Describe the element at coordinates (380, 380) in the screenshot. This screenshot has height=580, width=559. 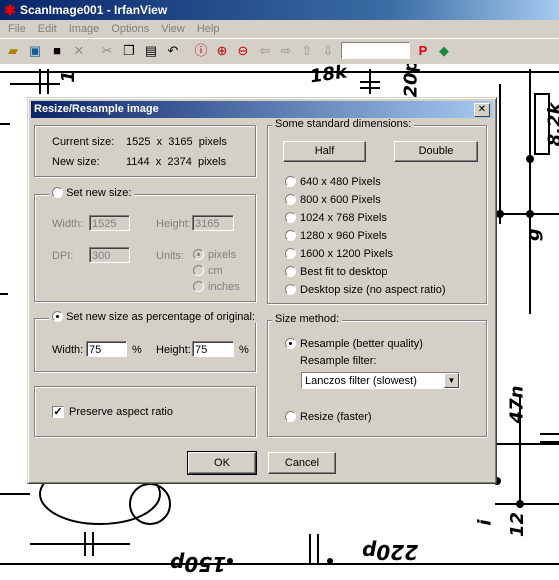
I see `resample-filter-select: Lanczos filter (slowest) ▼` at that location.